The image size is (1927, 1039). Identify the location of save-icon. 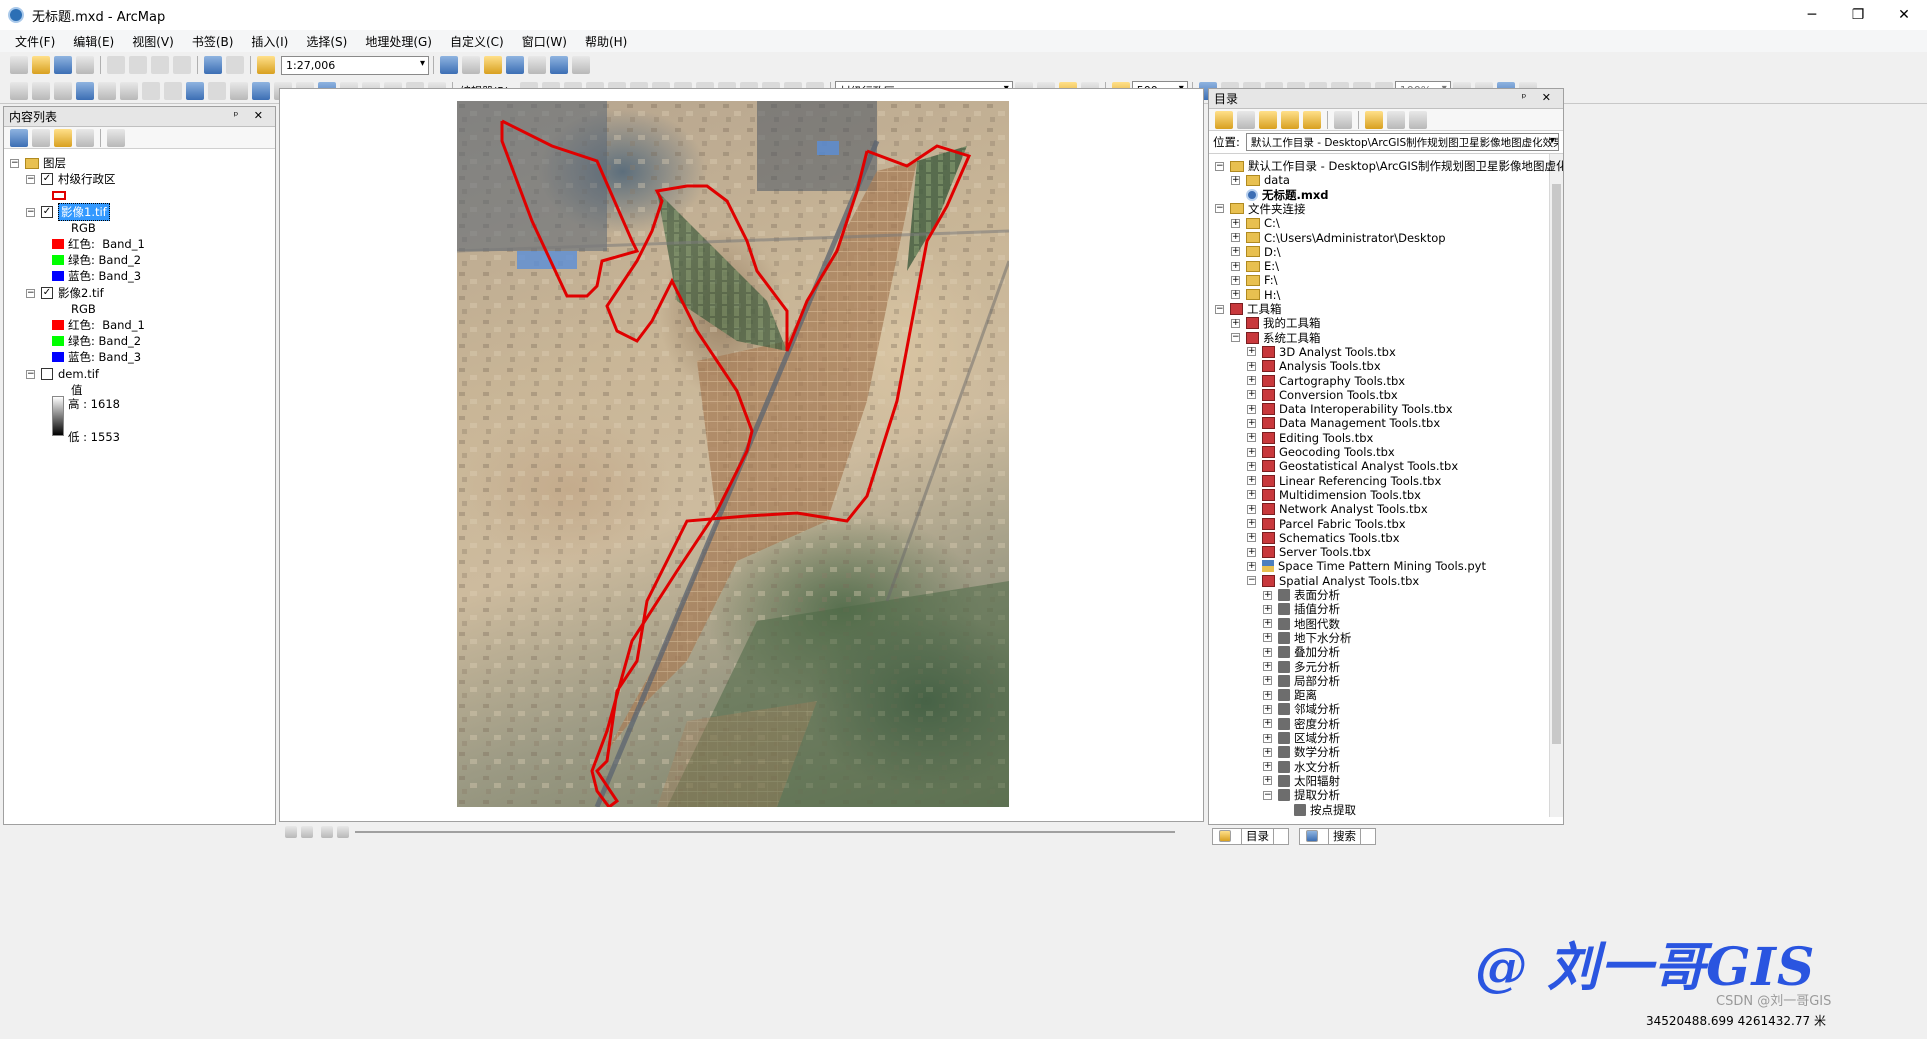
(63, 65).